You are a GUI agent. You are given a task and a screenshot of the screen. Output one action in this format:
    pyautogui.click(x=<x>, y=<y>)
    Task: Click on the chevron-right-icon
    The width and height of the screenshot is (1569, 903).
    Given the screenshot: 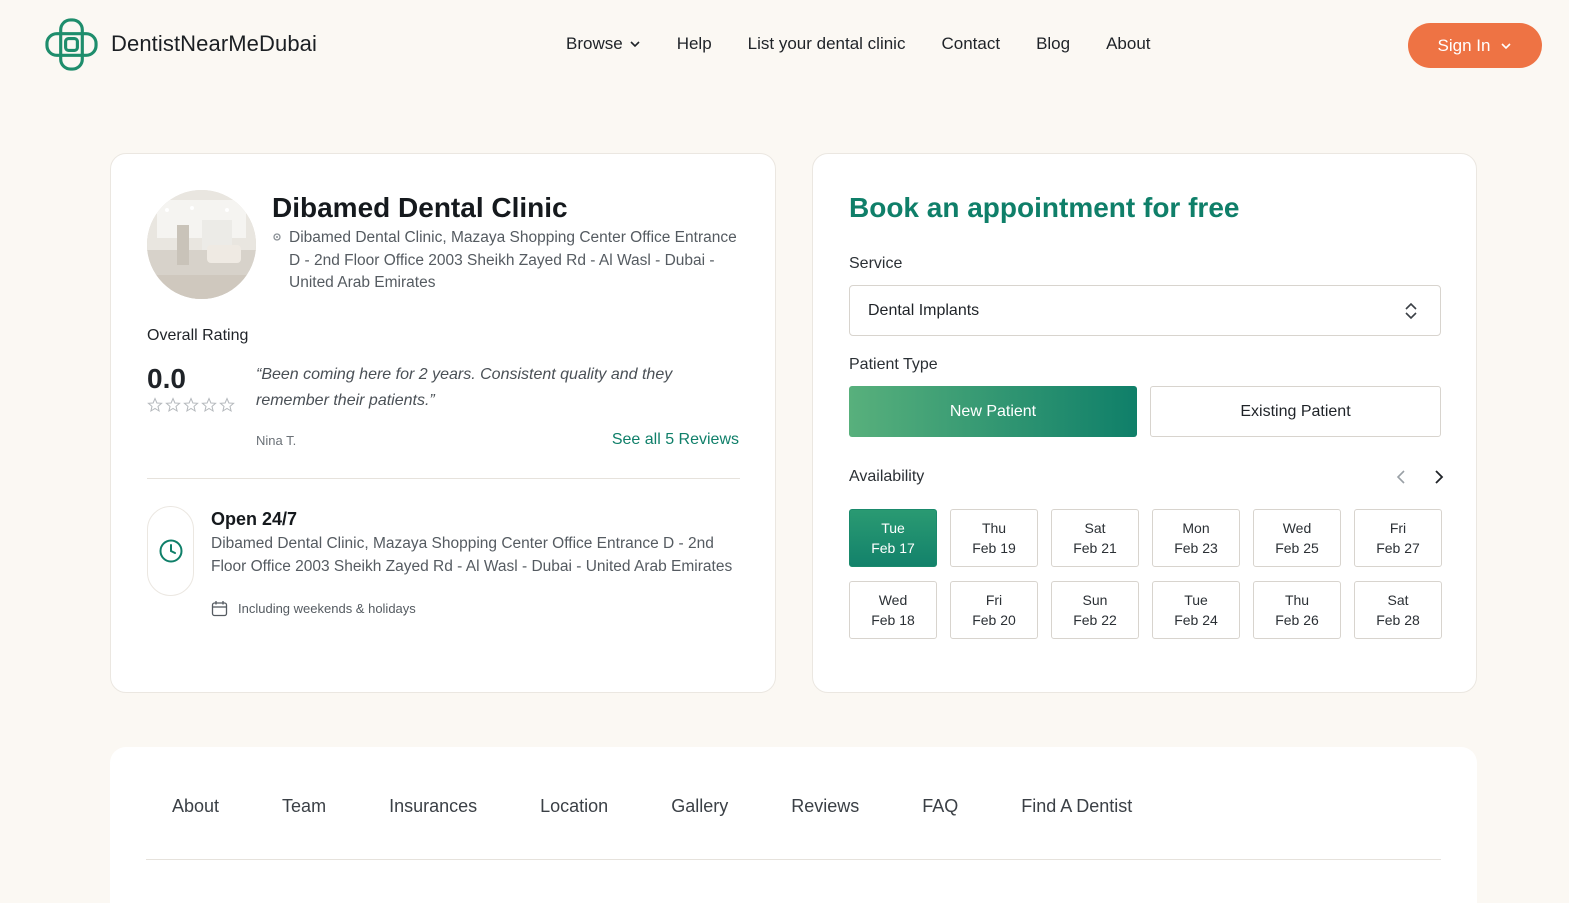 What is the action you would take?
    pyautogui.click(x=1439, y=477)
    